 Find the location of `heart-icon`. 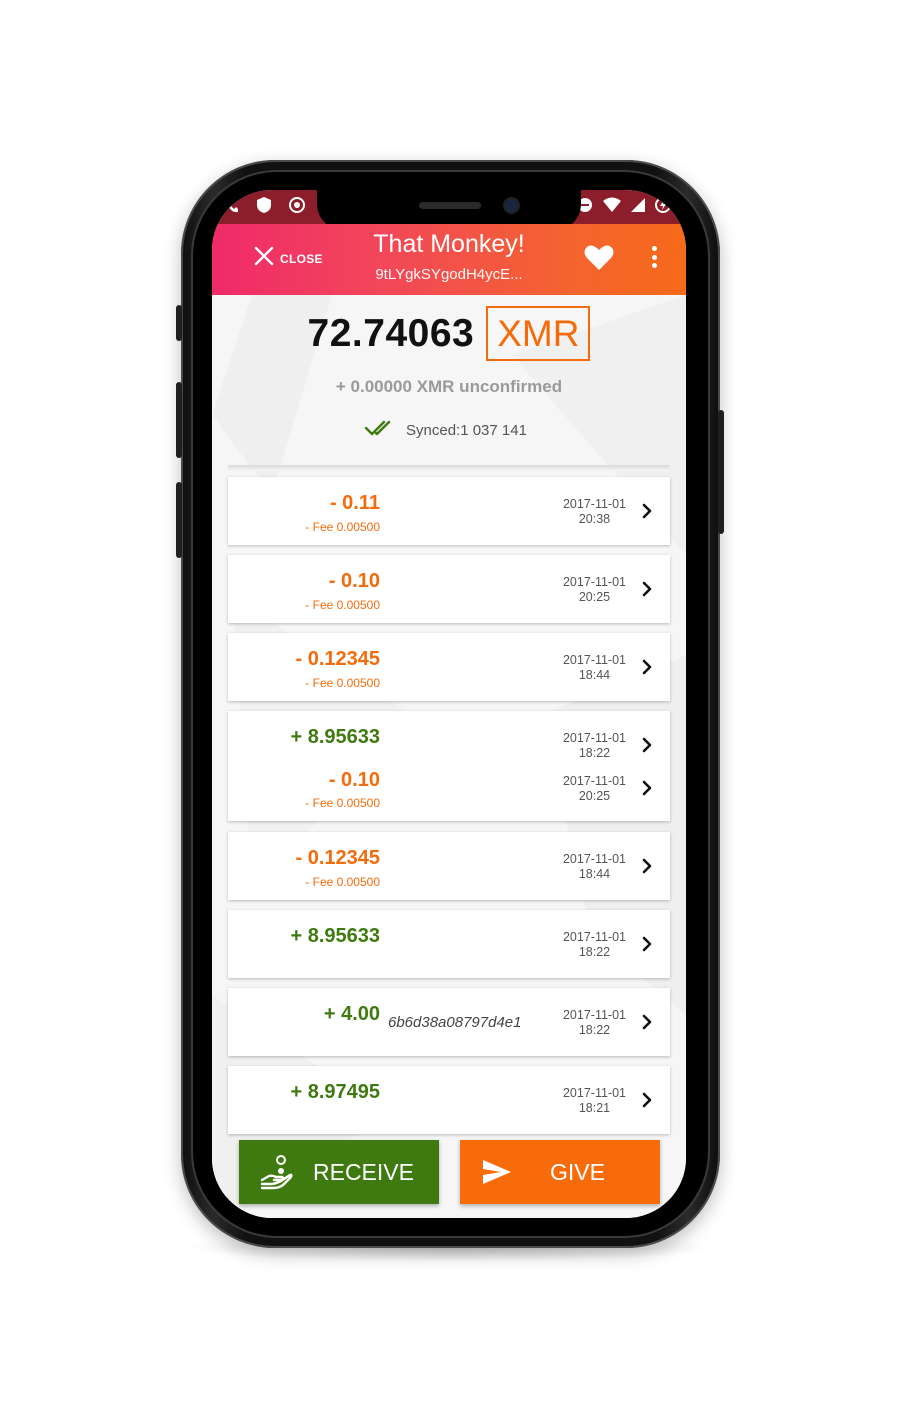

heart-icon is located at coordinates (599, 257).